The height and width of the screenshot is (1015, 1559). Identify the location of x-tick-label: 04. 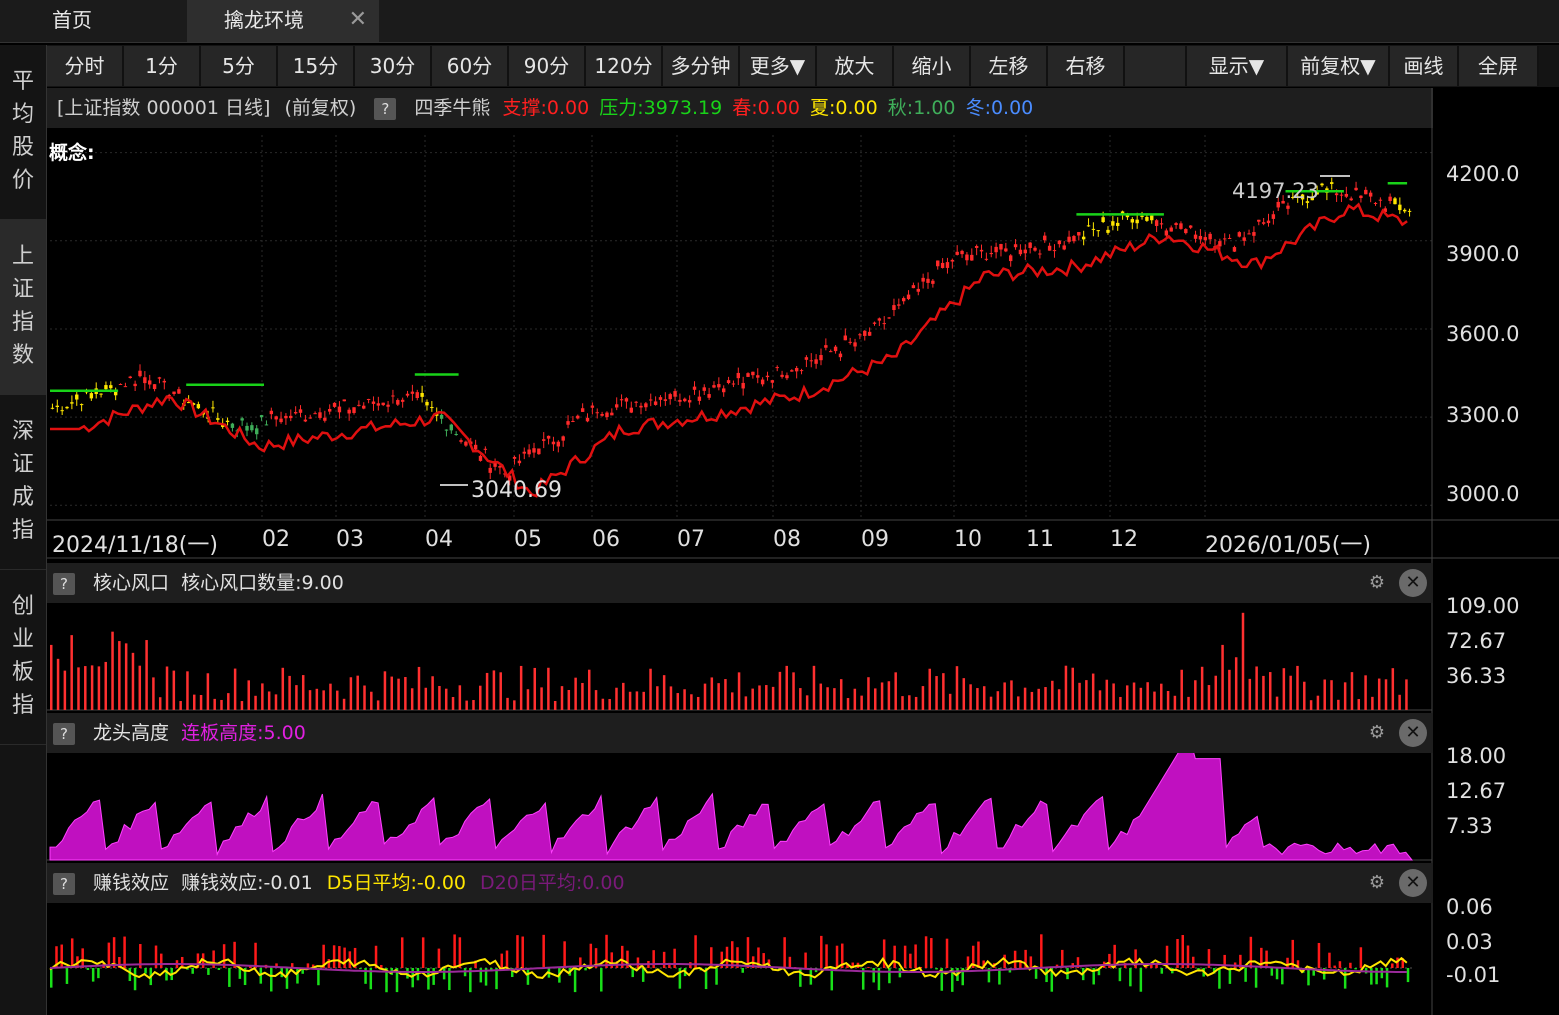
(439, 539).